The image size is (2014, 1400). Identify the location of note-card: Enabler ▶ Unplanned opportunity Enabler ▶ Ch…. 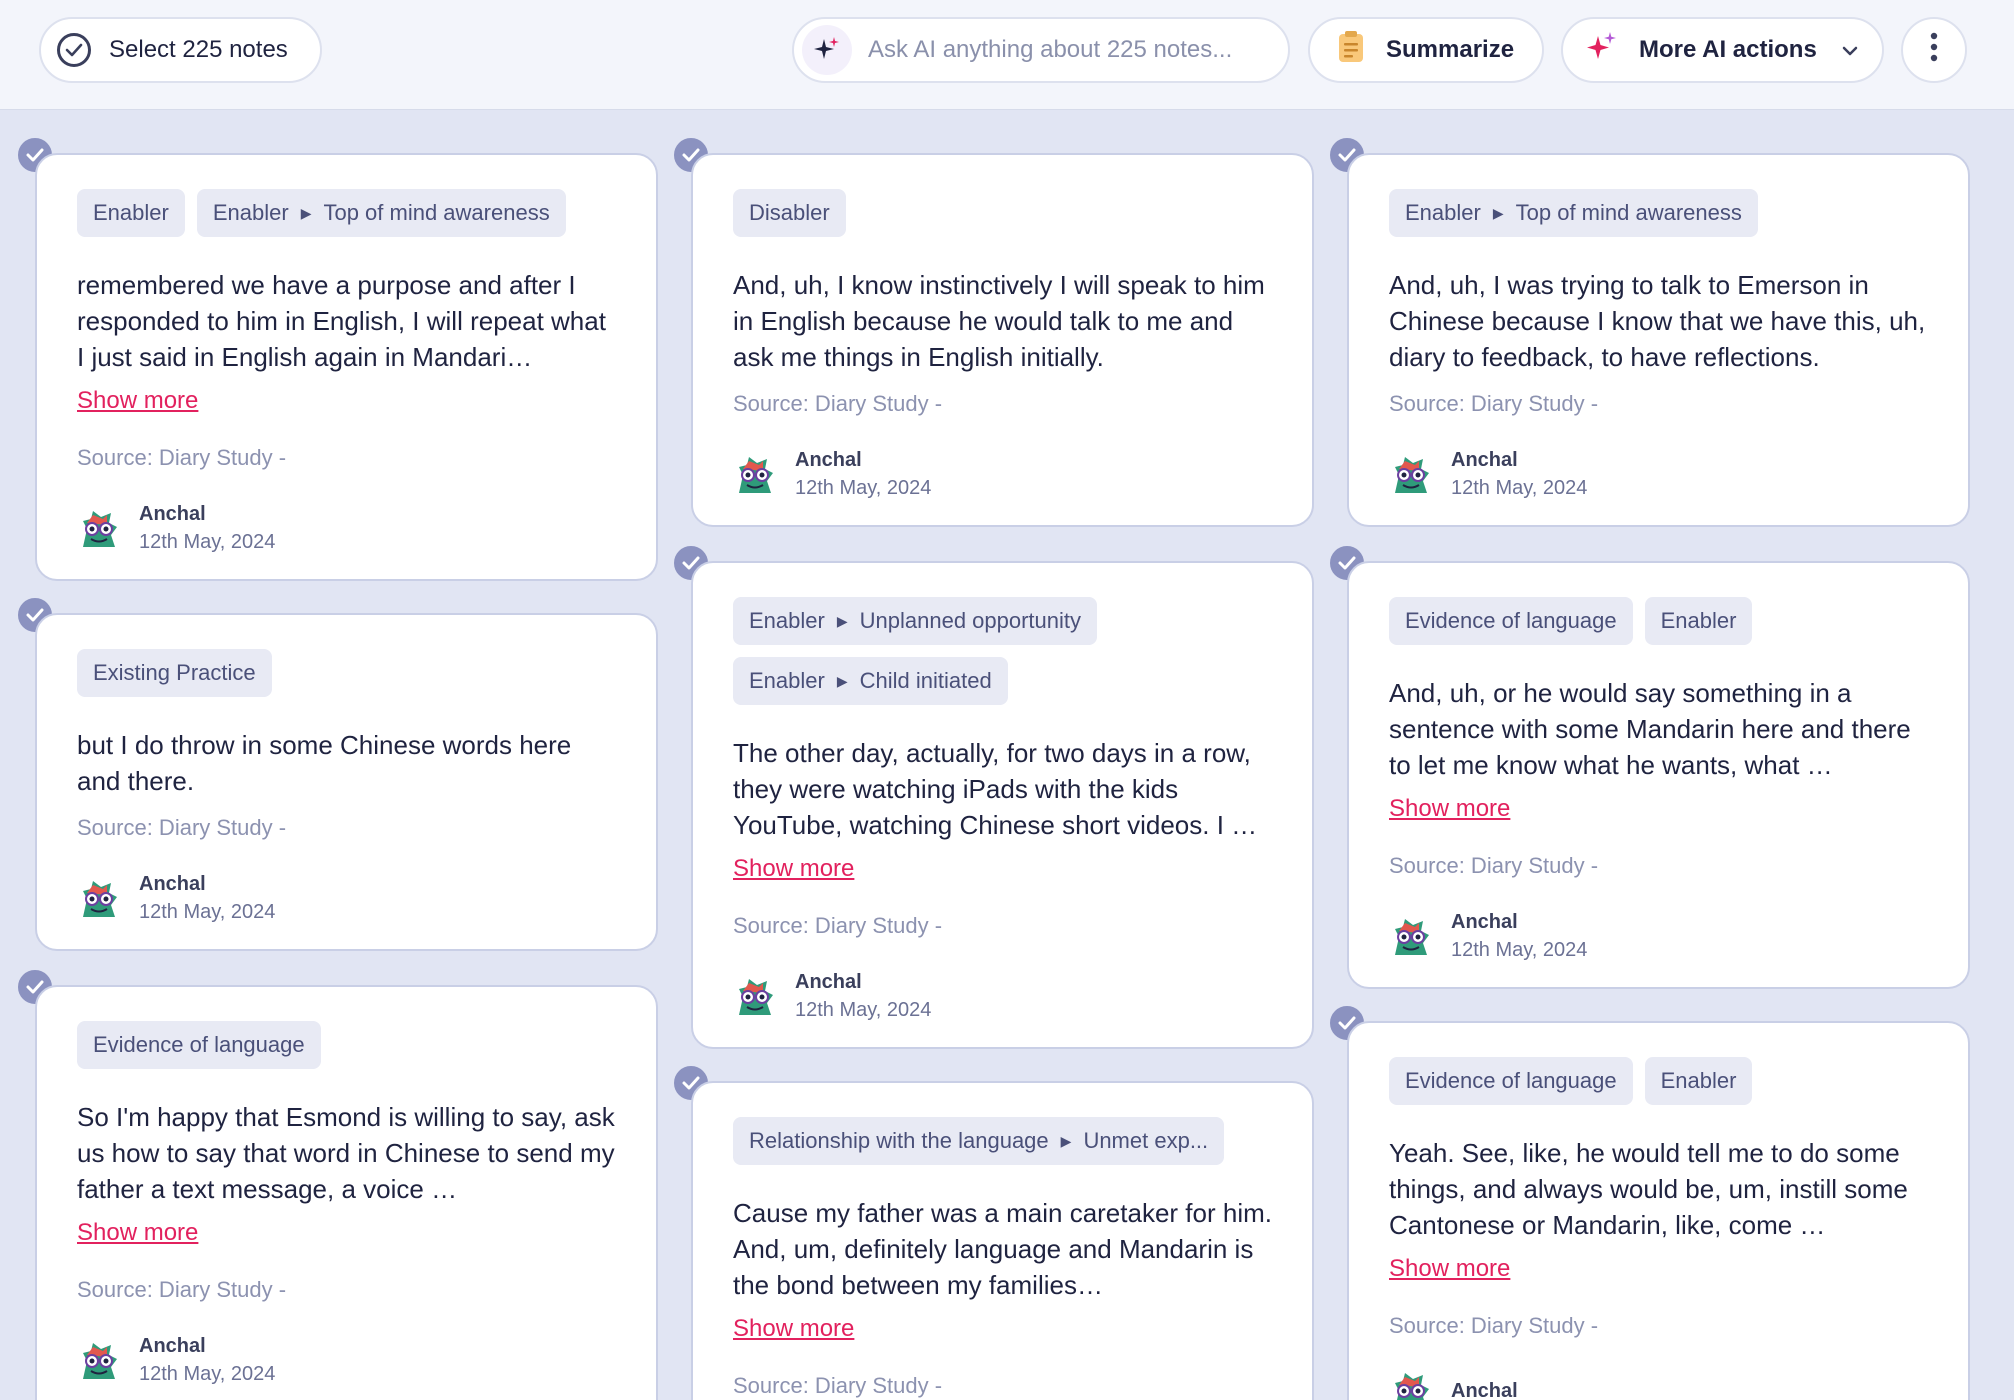
(1002, 805).